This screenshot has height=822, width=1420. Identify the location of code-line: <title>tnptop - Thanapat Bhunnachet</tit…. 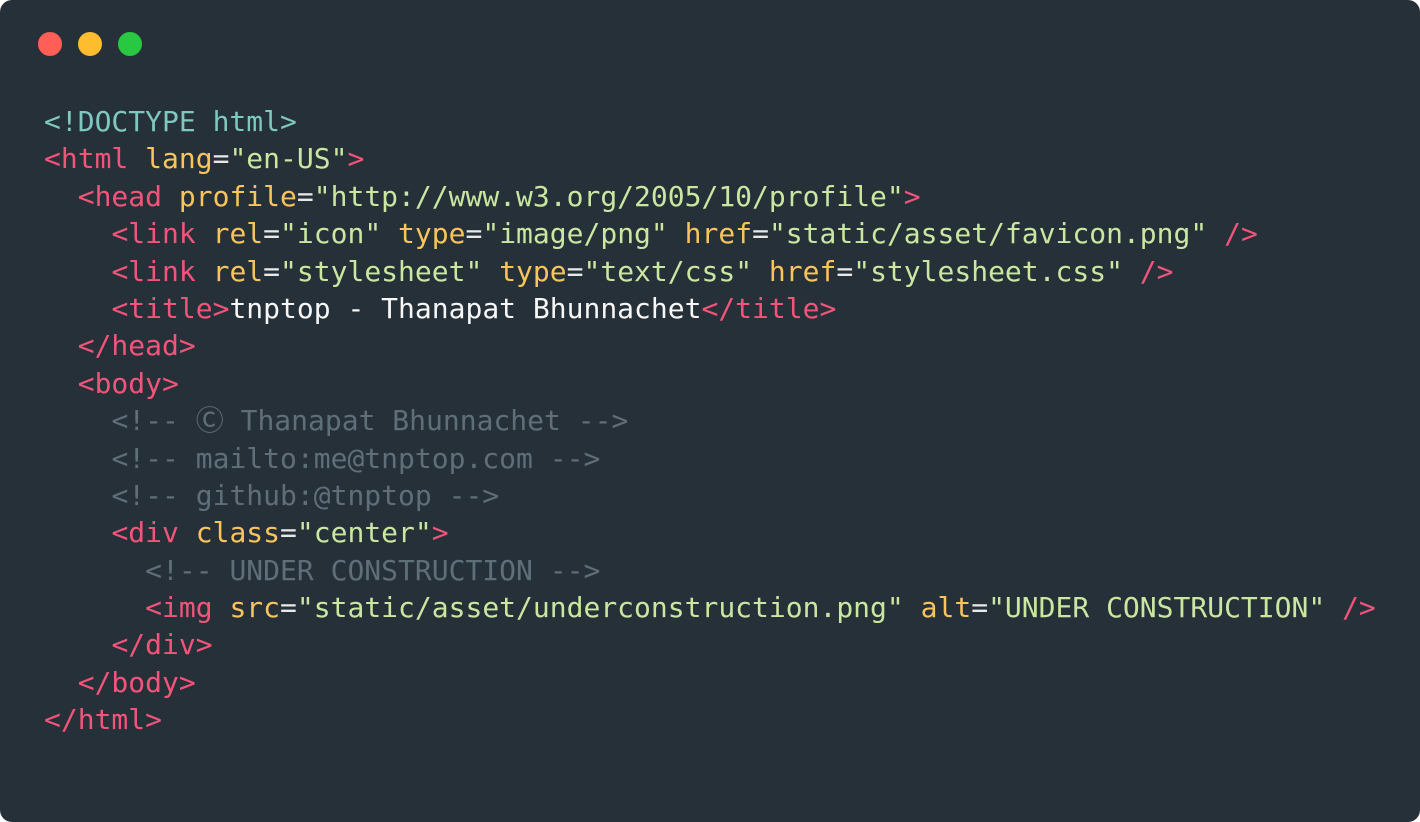
(710, 308).